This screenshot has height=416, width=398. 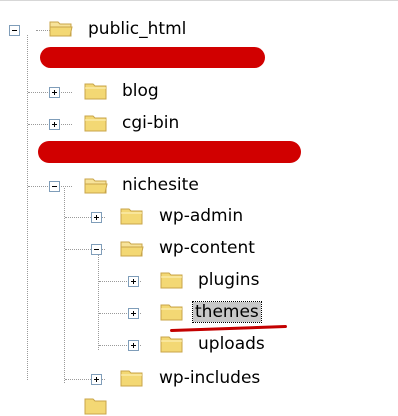 What do you see at coordinates (160, 185) in the screenshot?
I see `folder-label-nichesite: nichesite` at bounding box center [160, 185].